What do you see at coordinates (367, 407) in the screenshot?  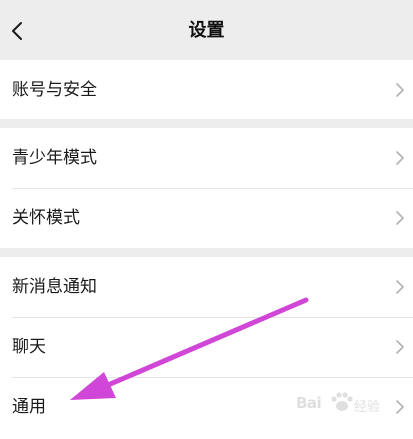 I see `watermark-suffix: 经验` at bounding box center [367, 407].